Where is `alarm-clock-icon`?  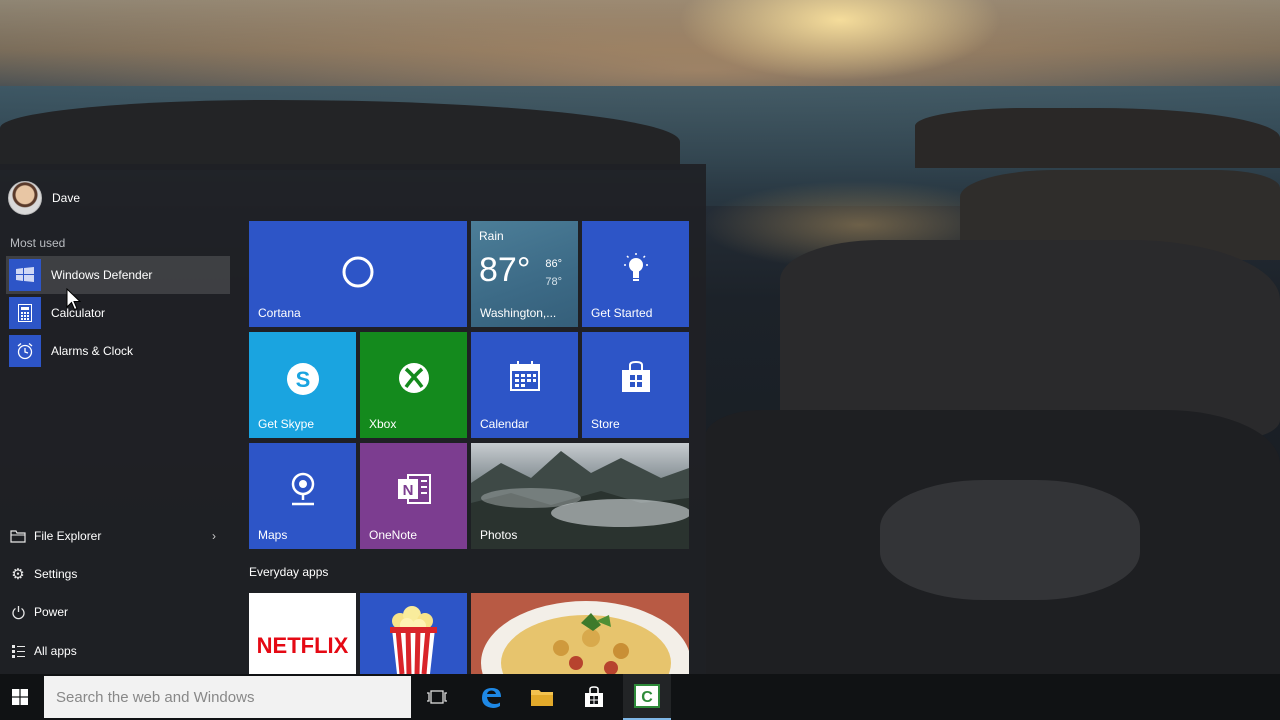 alarm-clock-icon is located at coordinates (25, 351).